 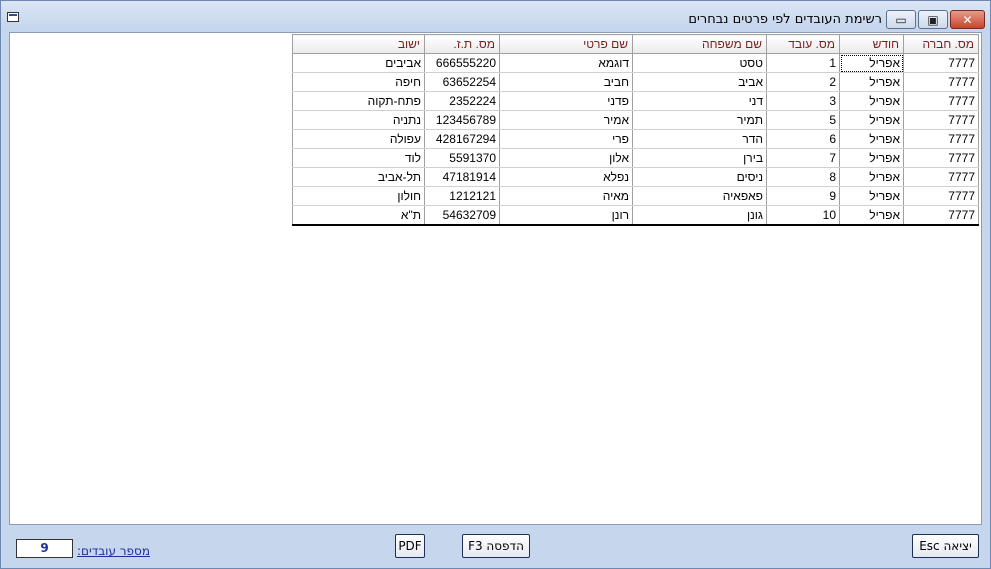 I want to click on table-row: 7777 אפריל 1 טסט דוגמא 666555220 אביבים, so click(x=635, y=63).